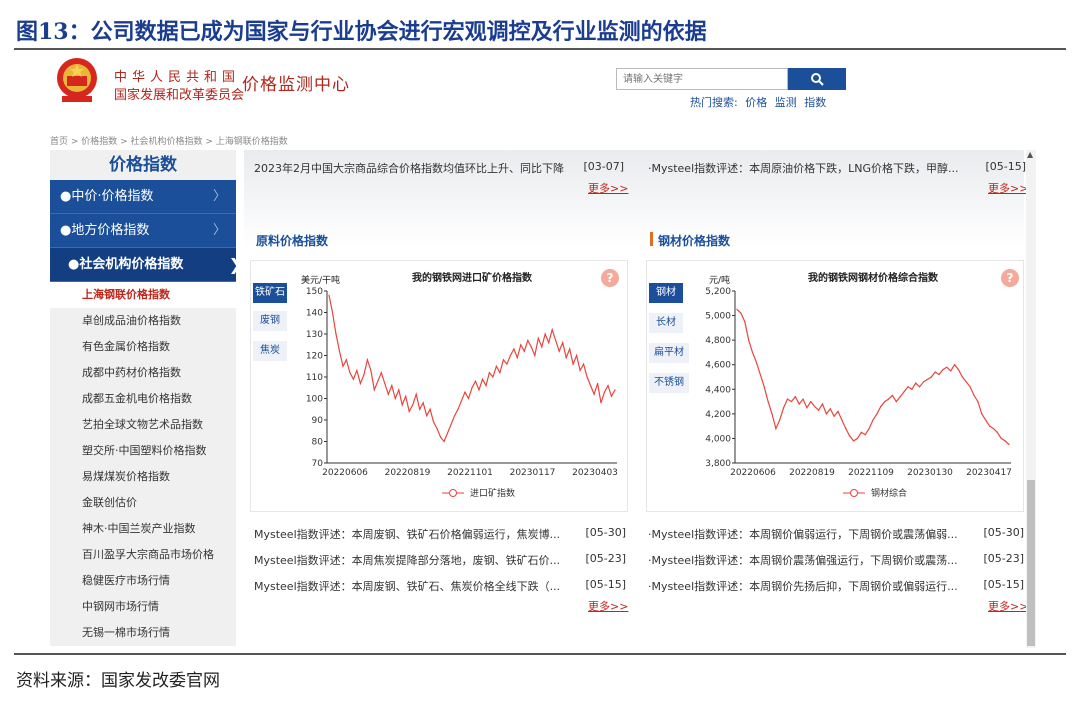  Describe the element at coordinates (296, 82) in the screenshot. I see `site-name: 价格监测中心` at that location.